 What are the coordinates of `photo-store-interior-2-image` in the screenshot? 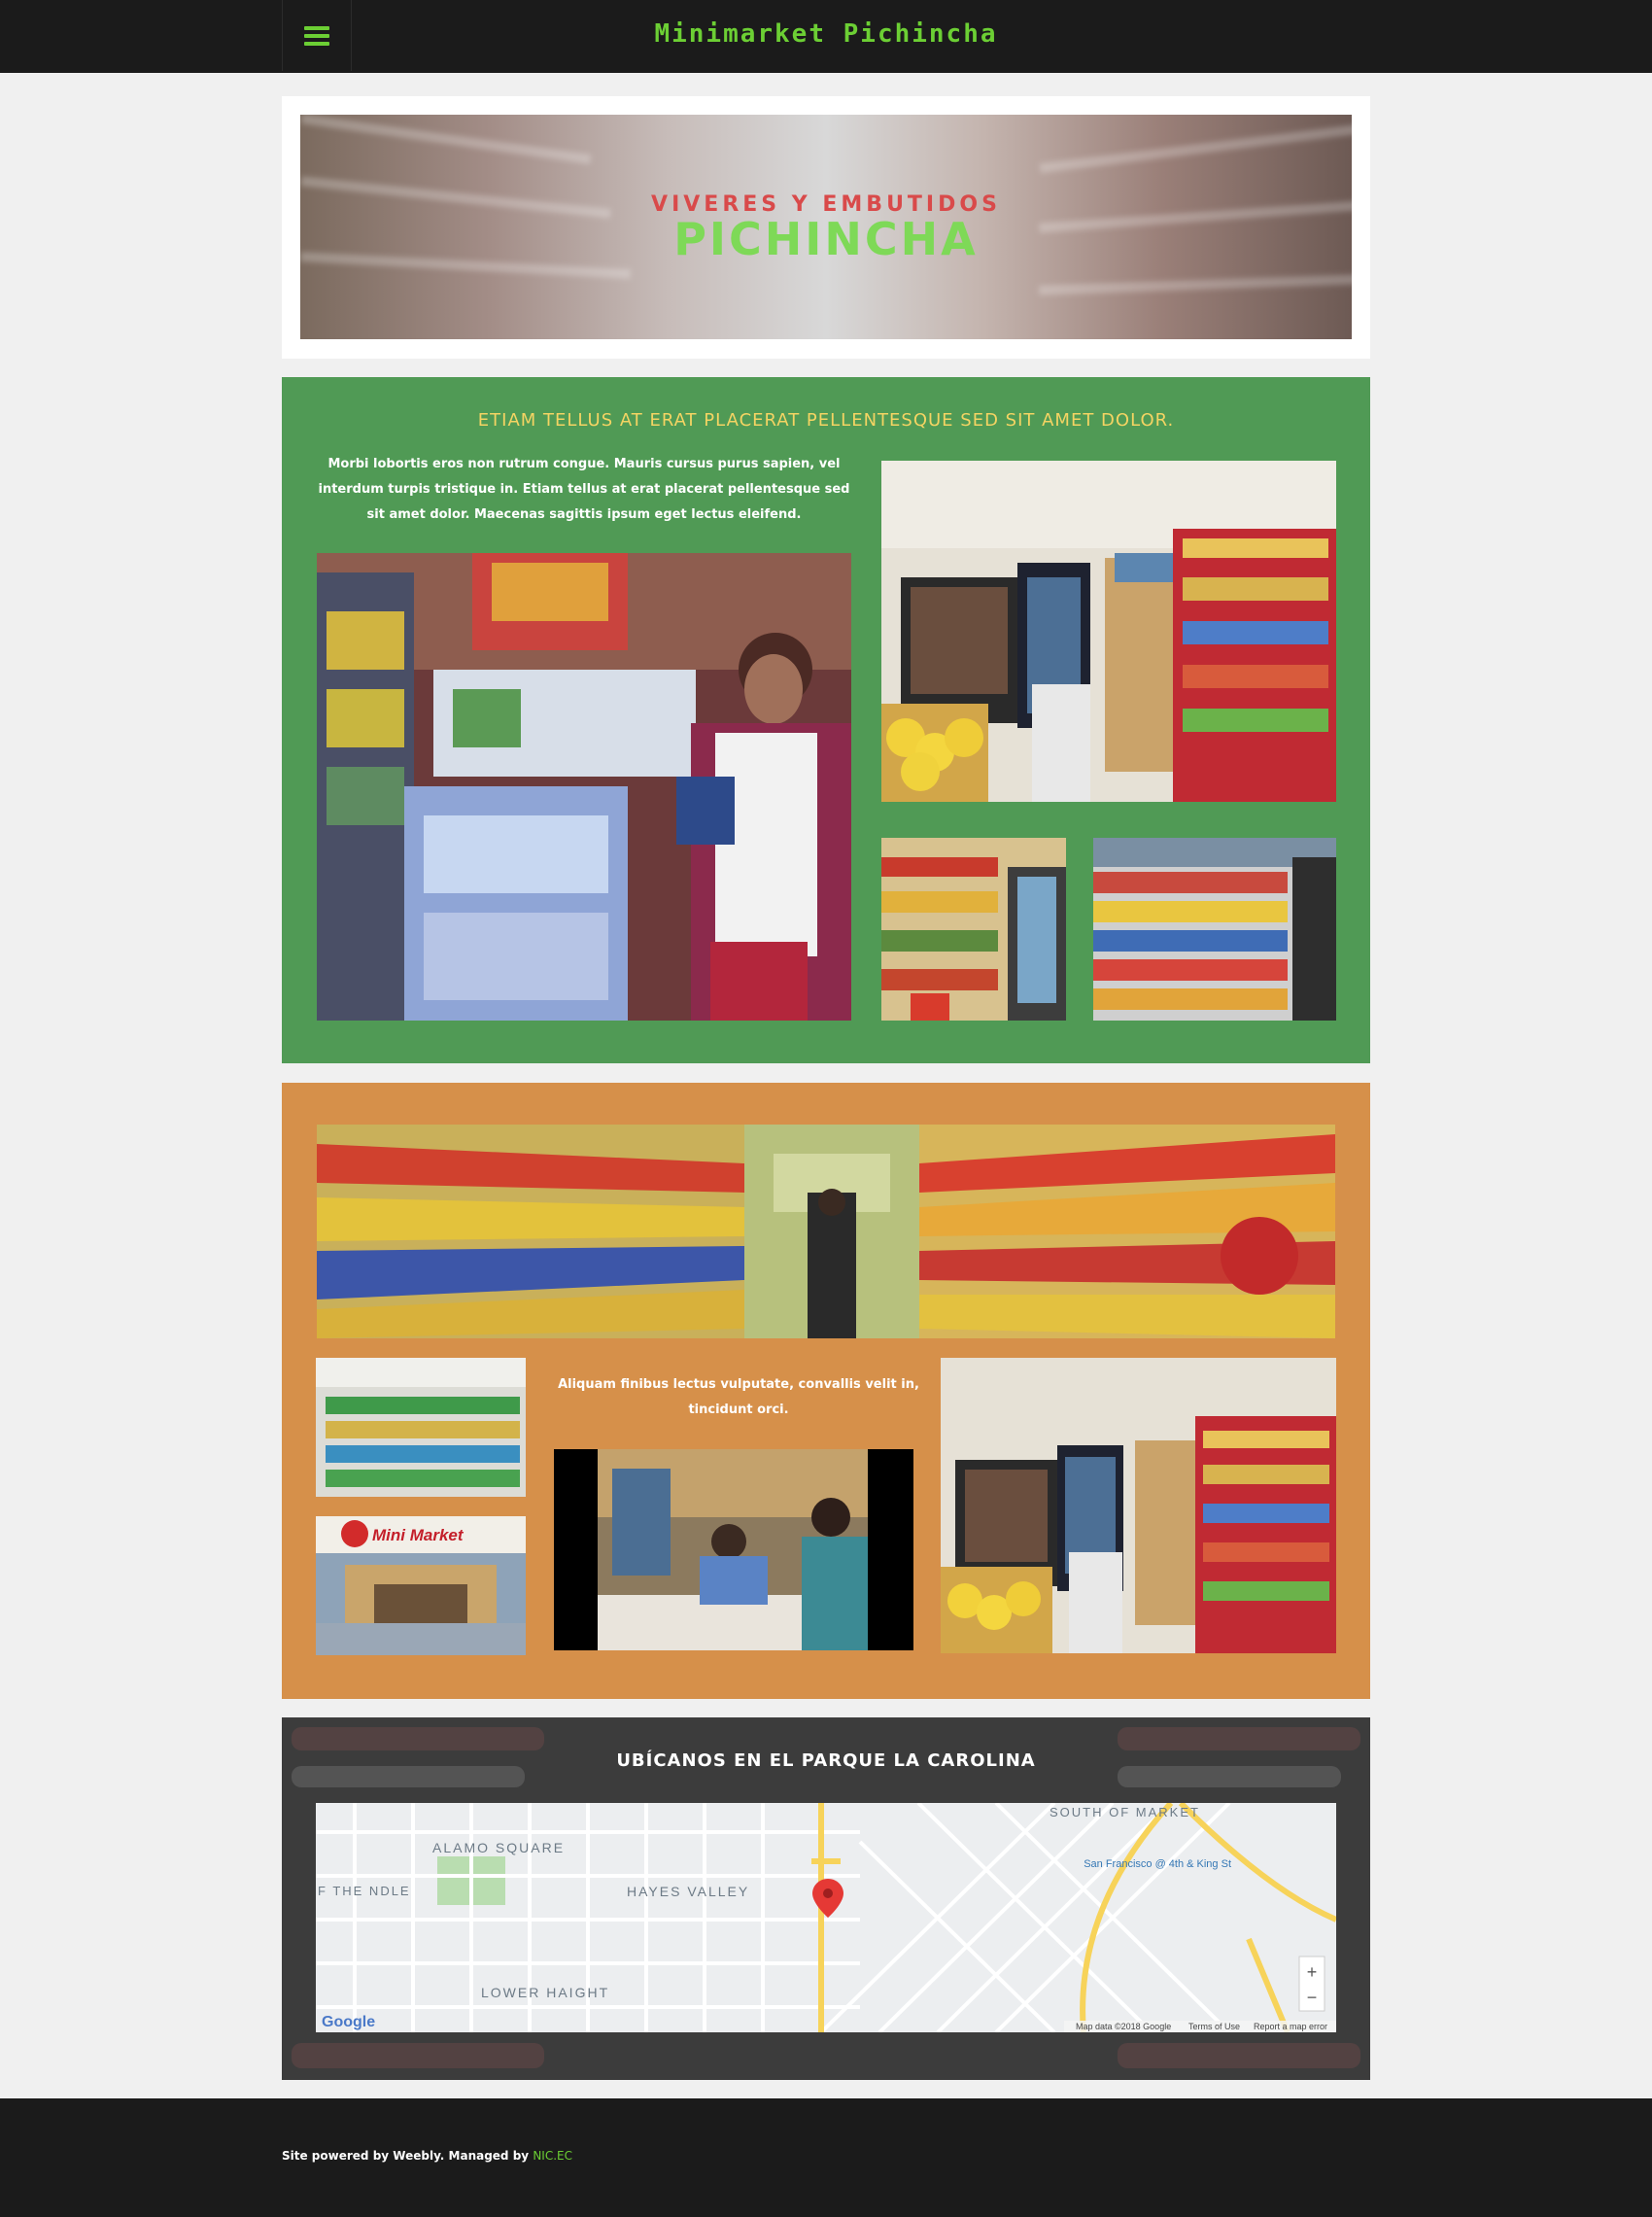 It's located at (1139, 1505).